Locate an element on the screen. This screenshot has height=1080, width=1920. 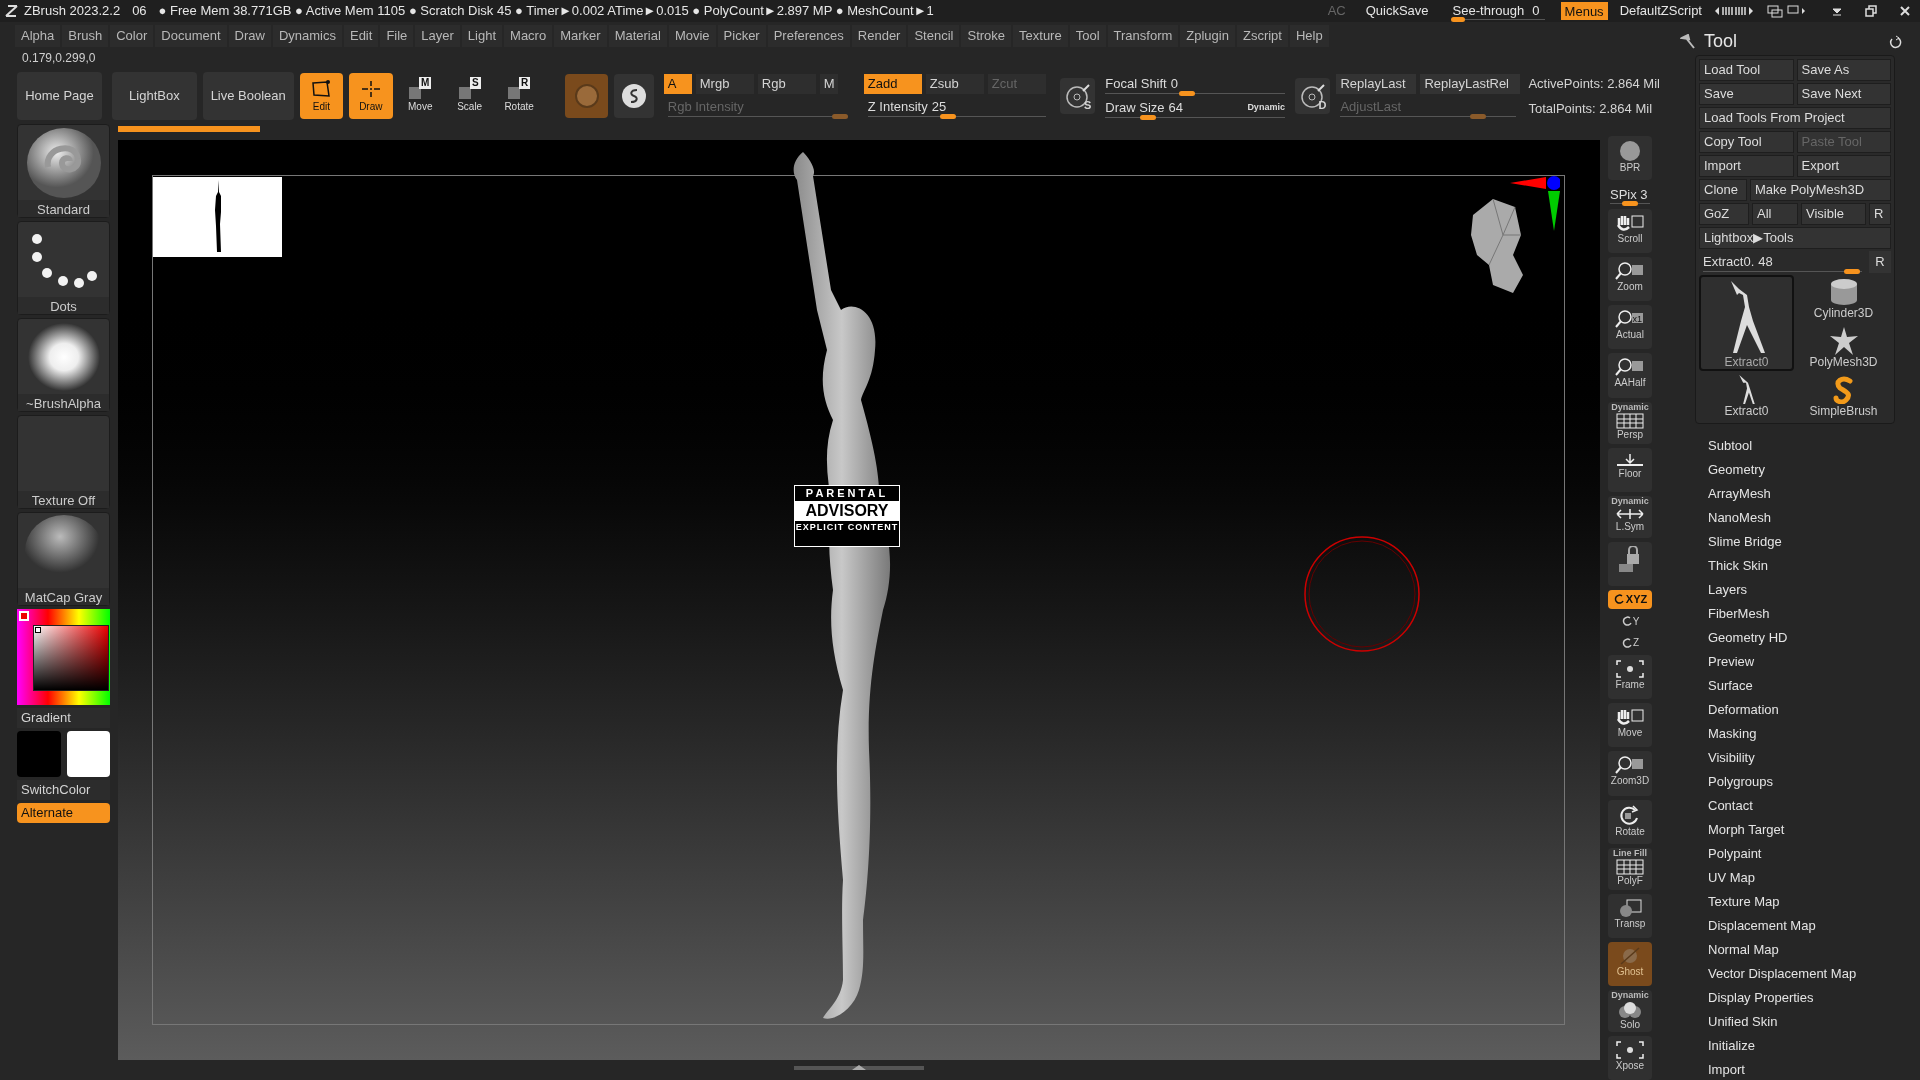
tool-action-button: GoZ is located at coordinates (1724, 214).